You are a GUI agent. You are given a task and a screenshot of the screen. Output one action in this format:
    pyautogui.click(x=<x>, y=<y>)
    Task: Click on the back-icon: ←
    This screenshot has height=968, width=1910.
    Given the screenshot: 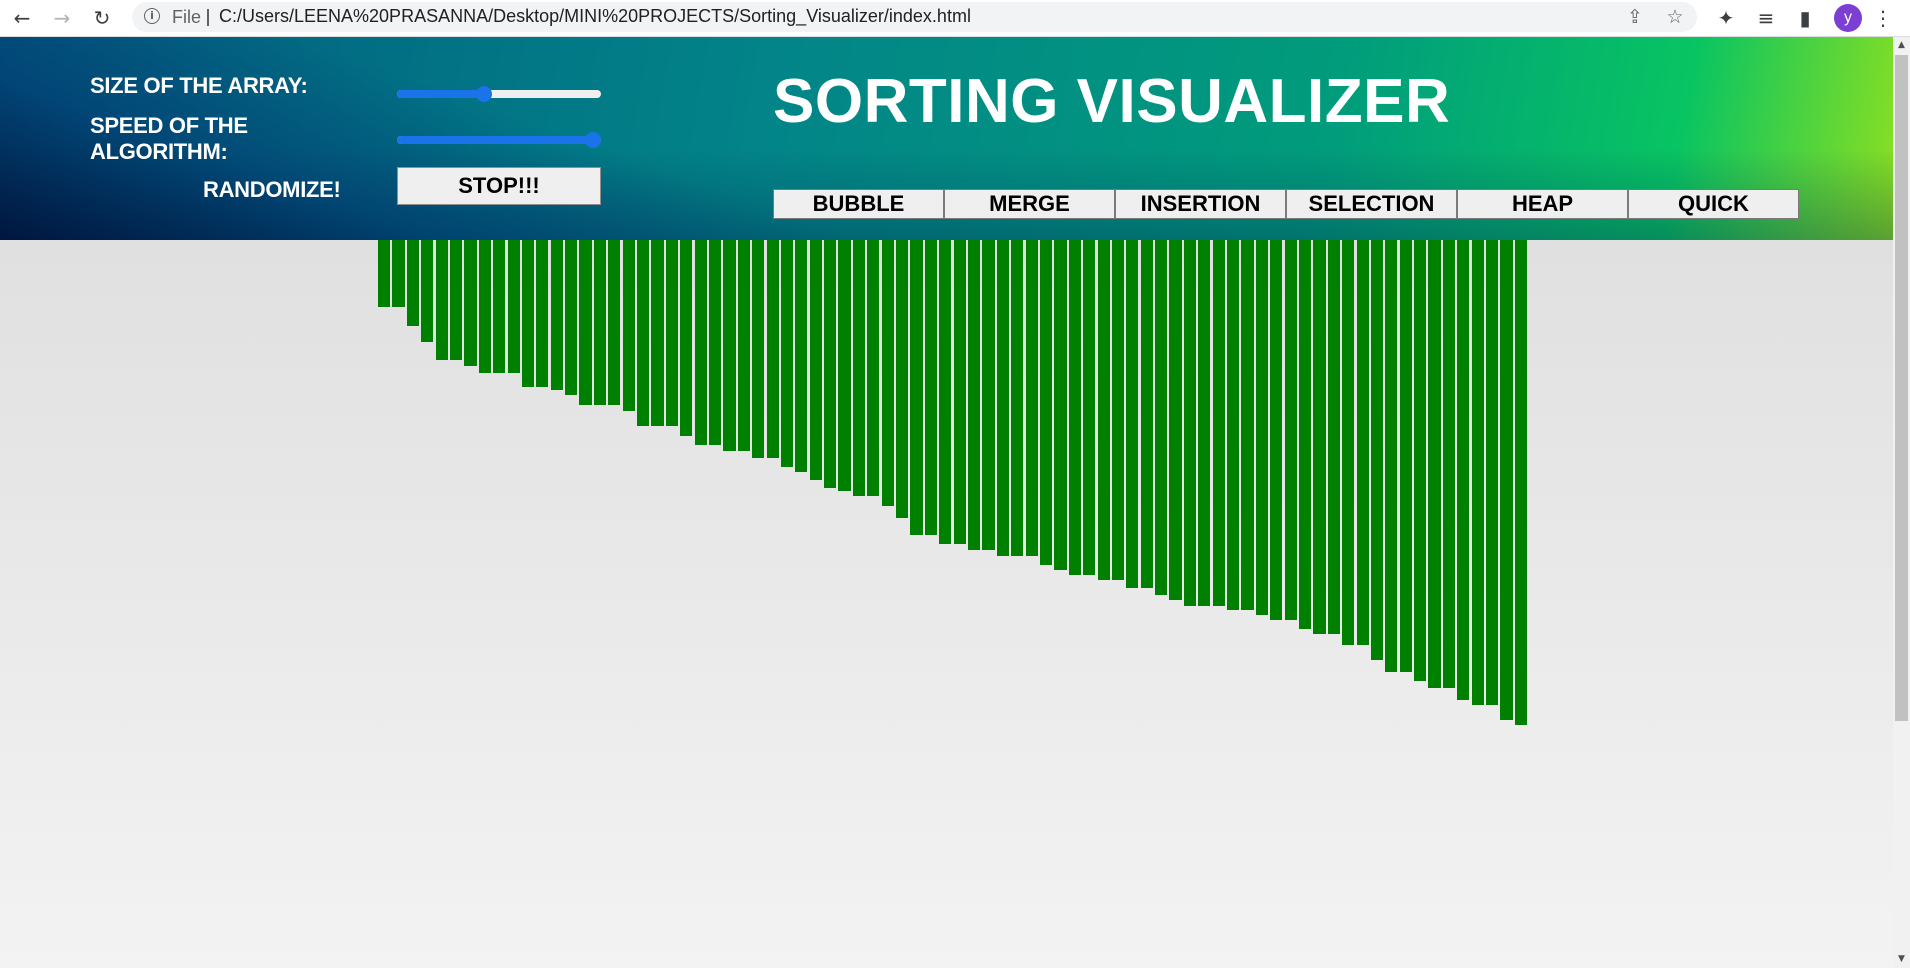 What is the action you would take?
    pyautogui.click(x=22, y=18)
    